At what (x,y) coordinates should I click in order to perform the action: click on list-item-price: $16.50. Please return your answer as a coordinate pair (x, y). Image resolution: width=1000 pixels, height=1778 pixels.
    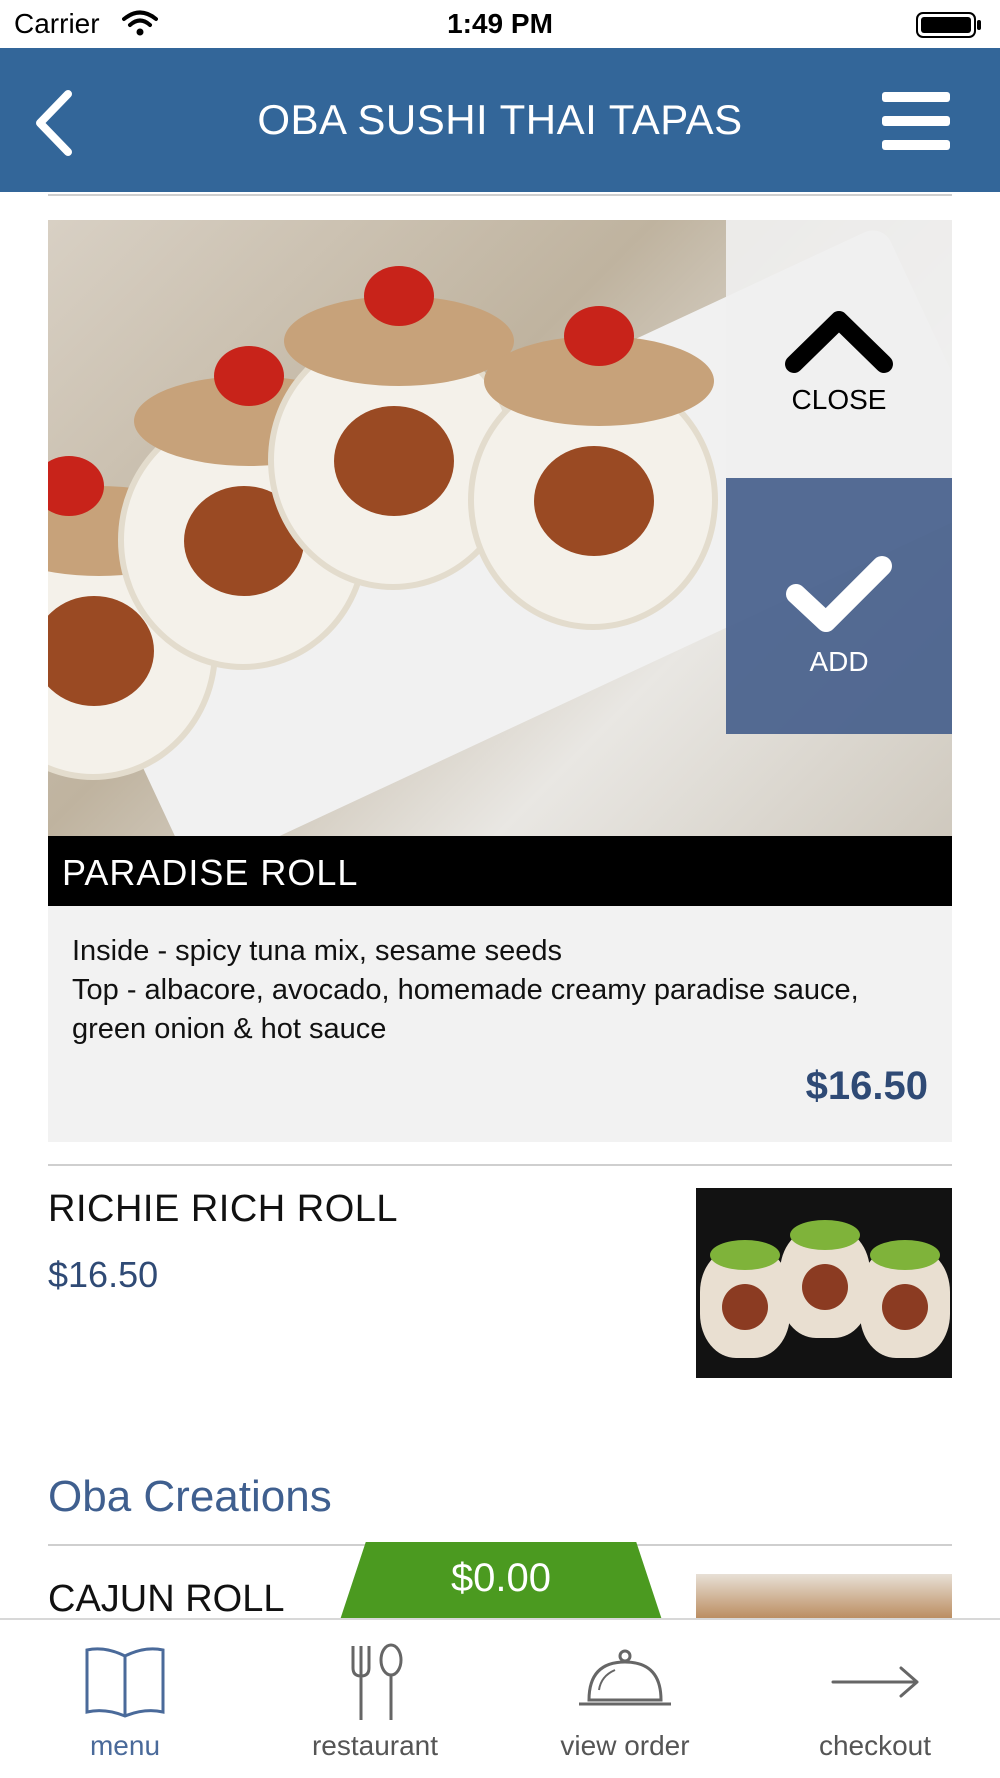
    Looking at the image, I should click on (103, 1274).